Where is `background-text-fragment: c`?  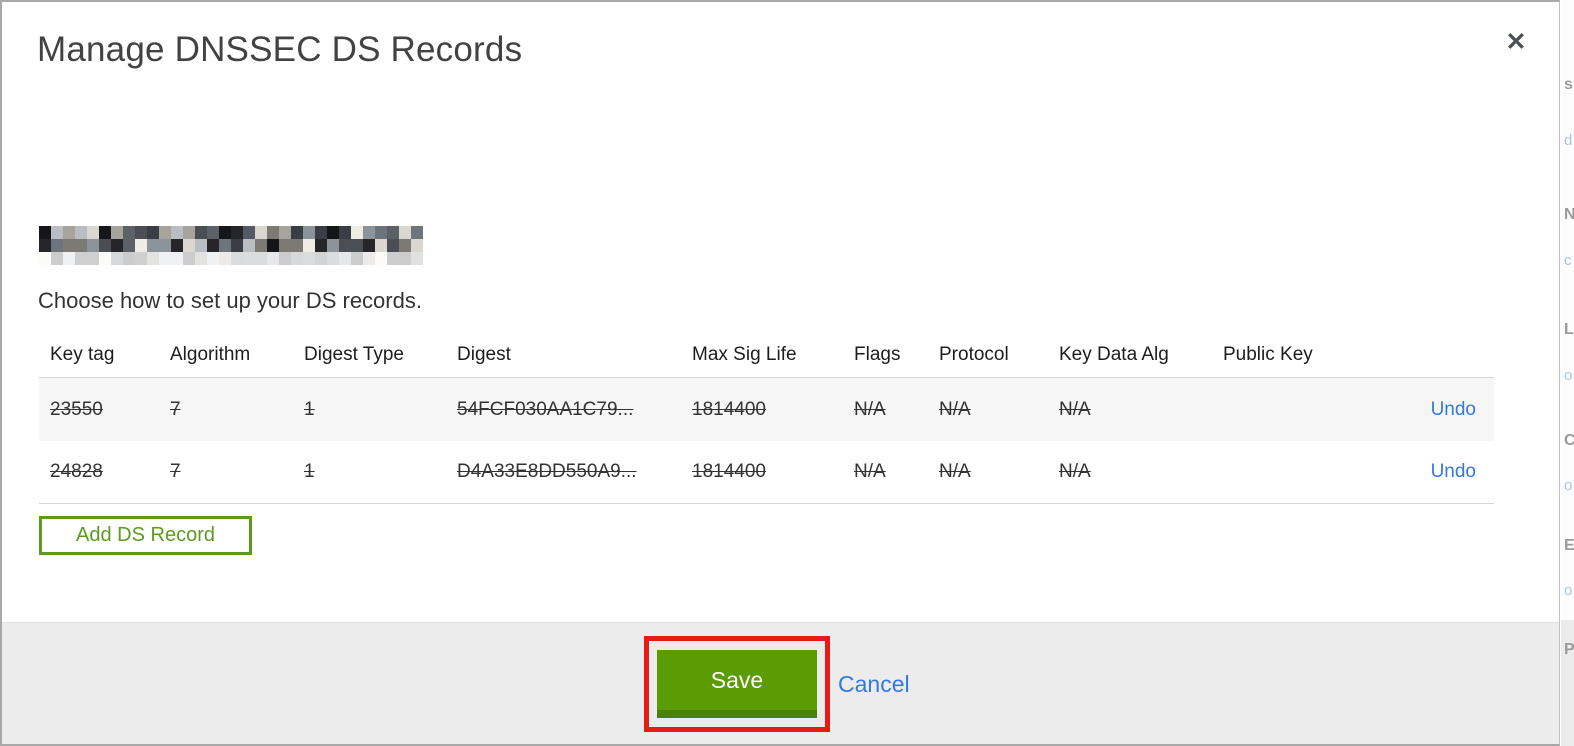
background-text-fragment: c is located at coordinates (1568, 260).